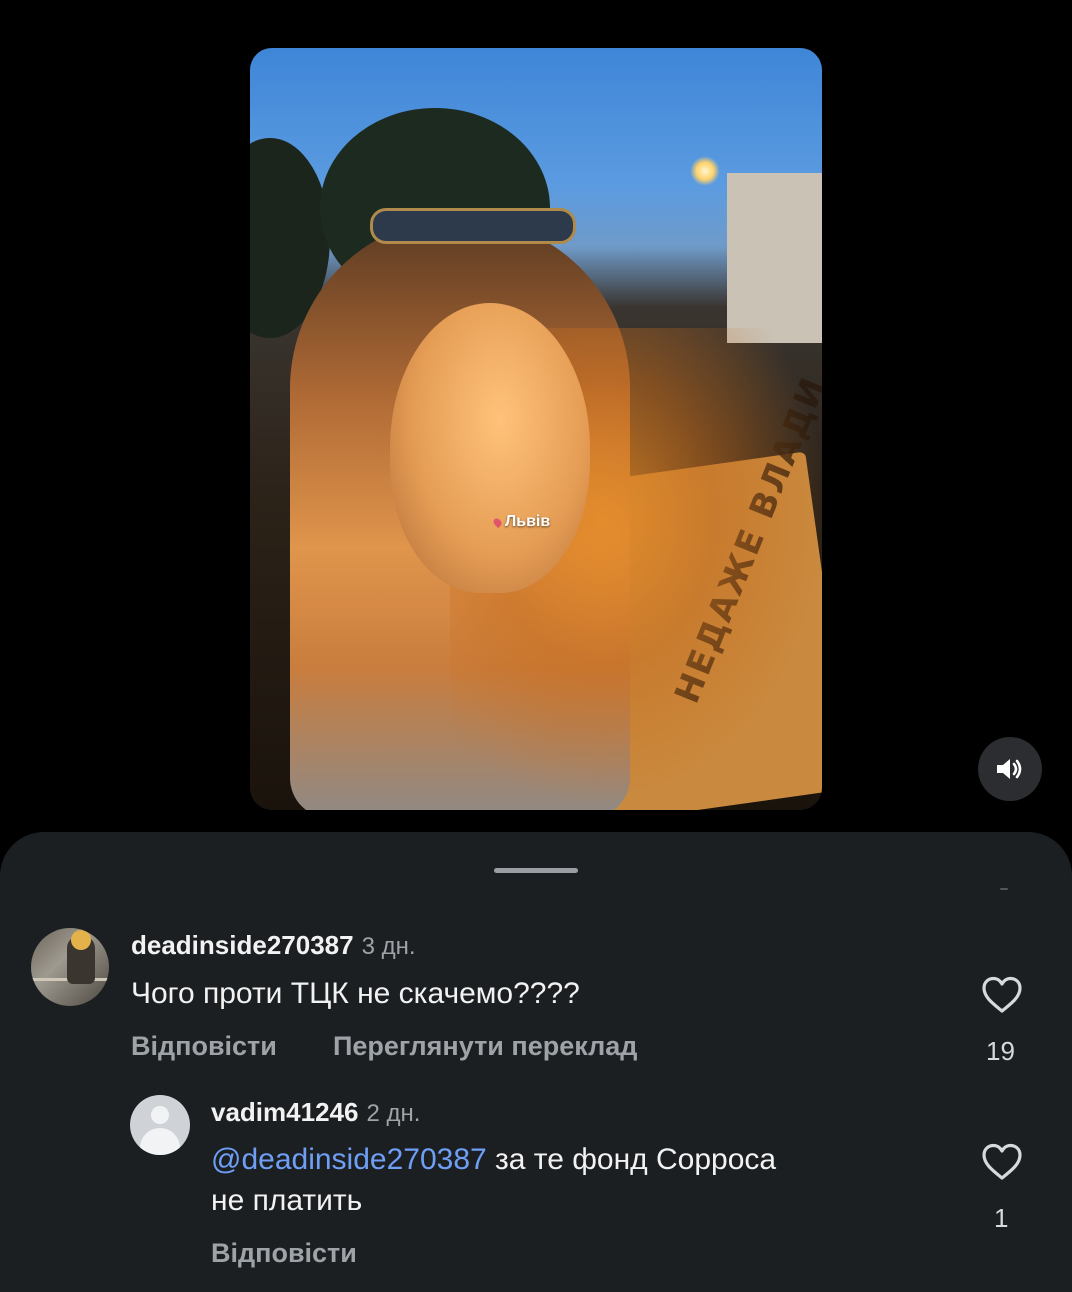  What do you see at coordinates (1000, 1051) in the screenshot?
I see `like-count: 19` at bounding box center [1000, 1051].